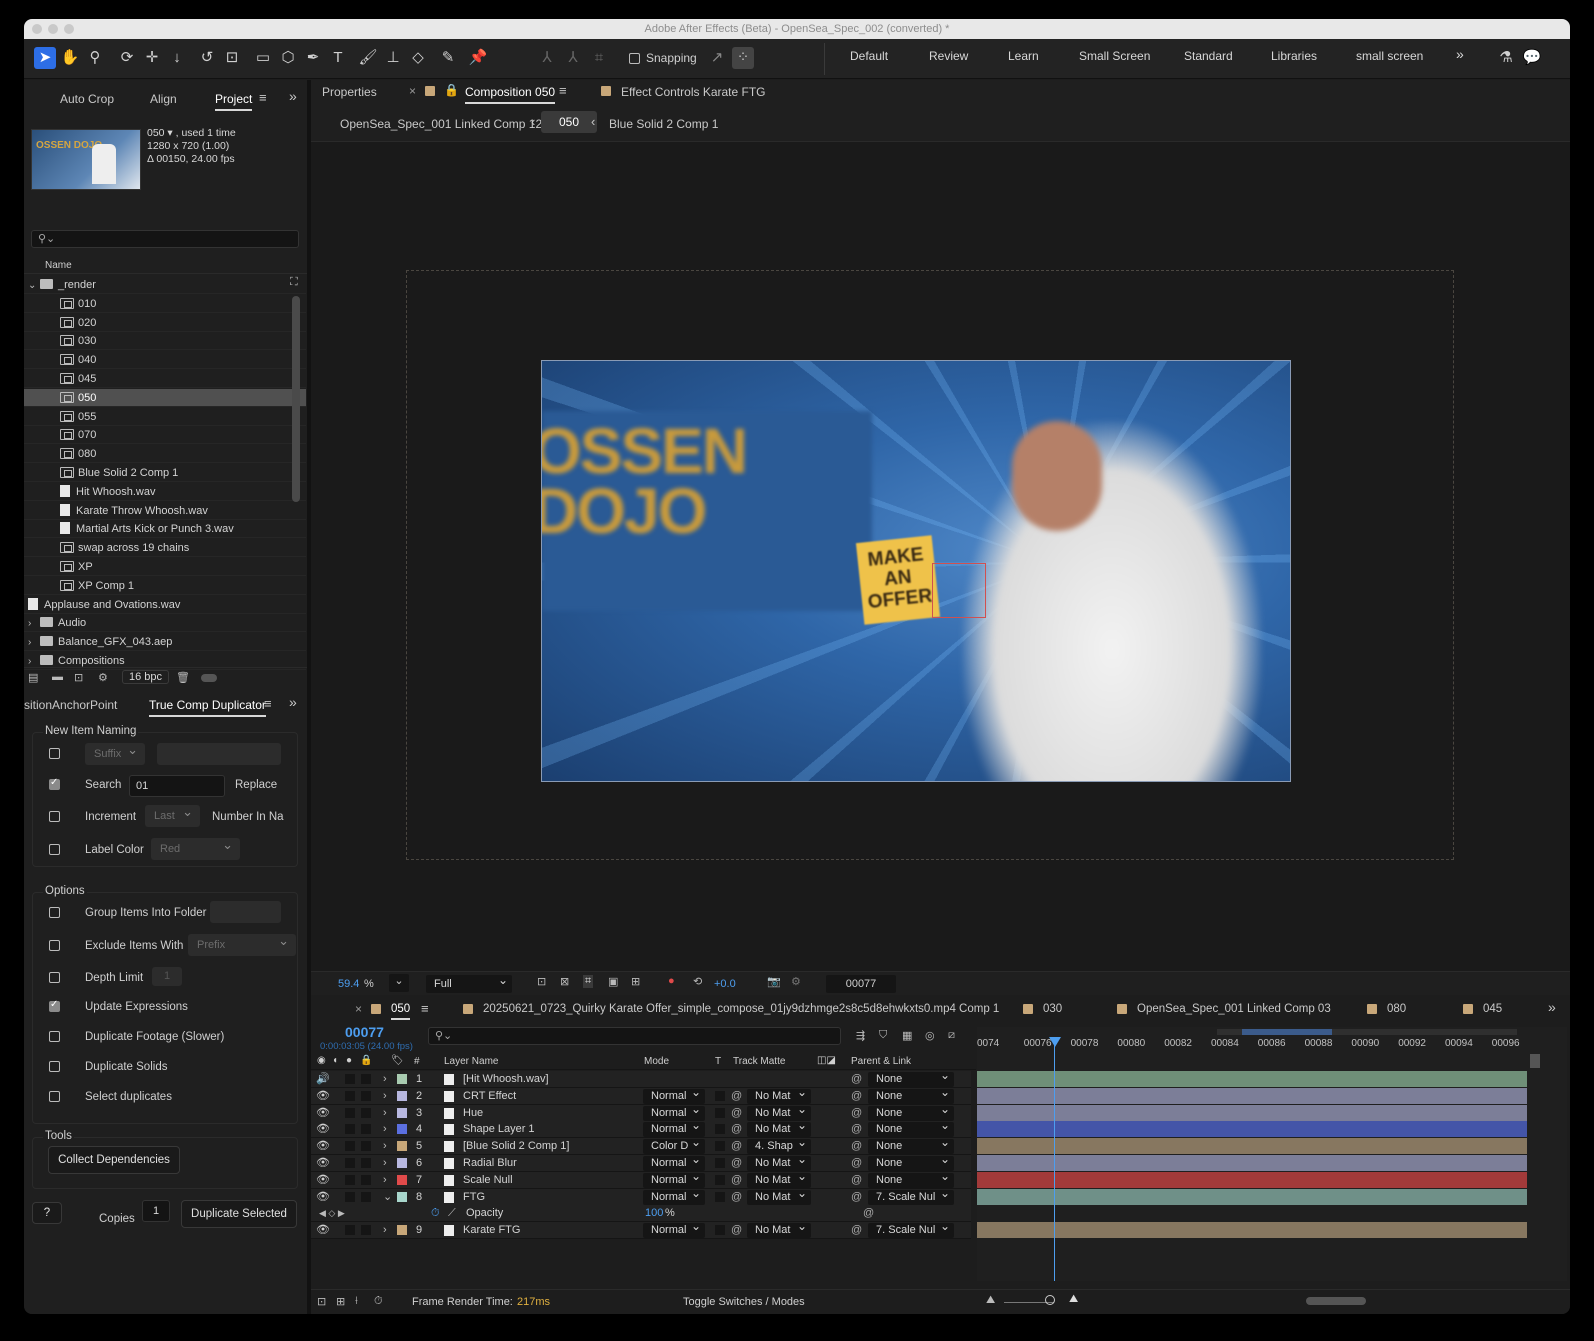 The width and height of the screenshot is (1594, 1341). Describe the element at coordinates (593, 121) in the screenshot. I see `breadcrumb-forward-icon: ‹` at that location.